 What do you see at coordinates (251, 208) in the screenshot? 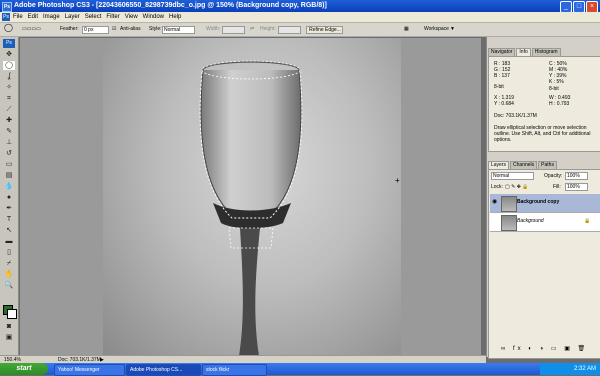
I see `wine-glass-image` at bounding box center [251, 208].